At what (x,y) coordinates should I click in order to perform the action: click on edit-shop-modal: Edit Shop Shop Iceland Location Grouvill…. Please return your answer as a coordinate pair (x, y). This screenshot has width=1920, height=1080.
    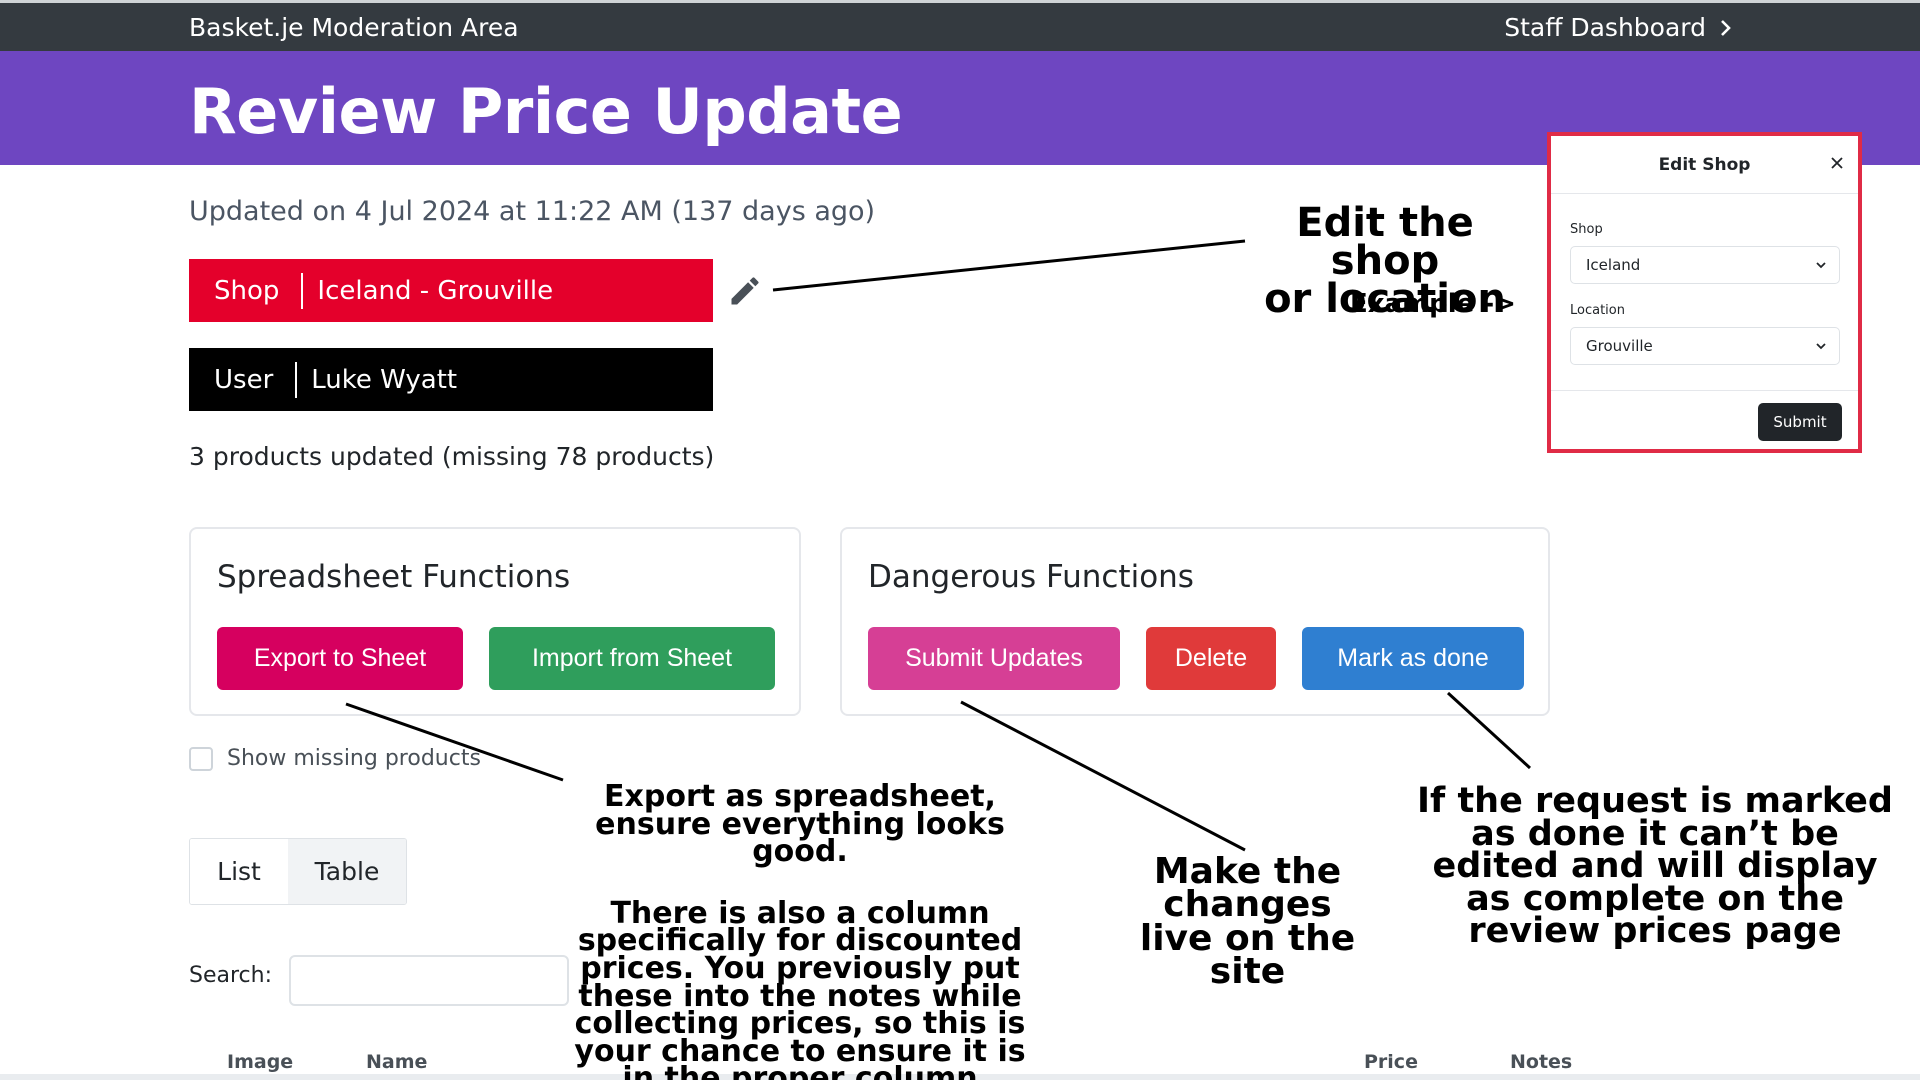
    Looking at the image, I should click on (1704, 292).